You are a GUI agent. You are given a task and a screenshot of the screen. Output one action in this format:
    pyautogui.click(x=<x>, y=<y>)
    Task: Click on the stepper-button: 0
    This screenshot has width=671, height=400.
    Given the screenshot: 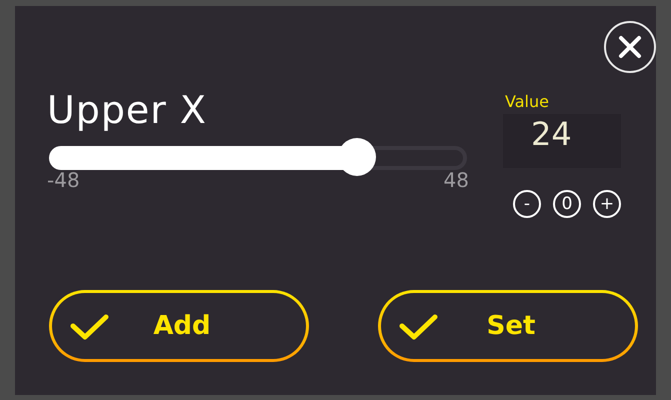 What is the action you would take?
    pyautogui.click(x=567, y=204)
    